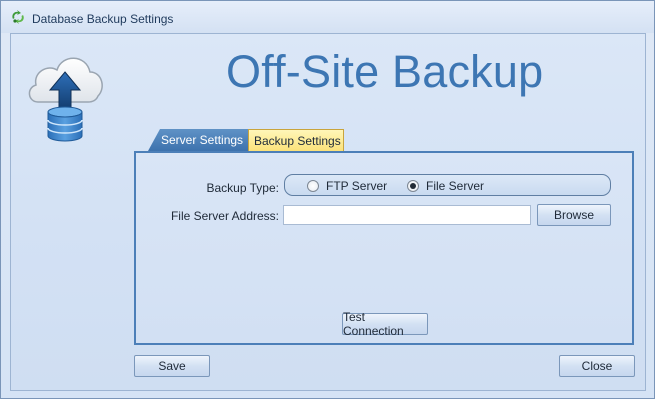 The image size is (655, 399). I want to click on ftp-server-label: FTP Server, so click(357, 186).